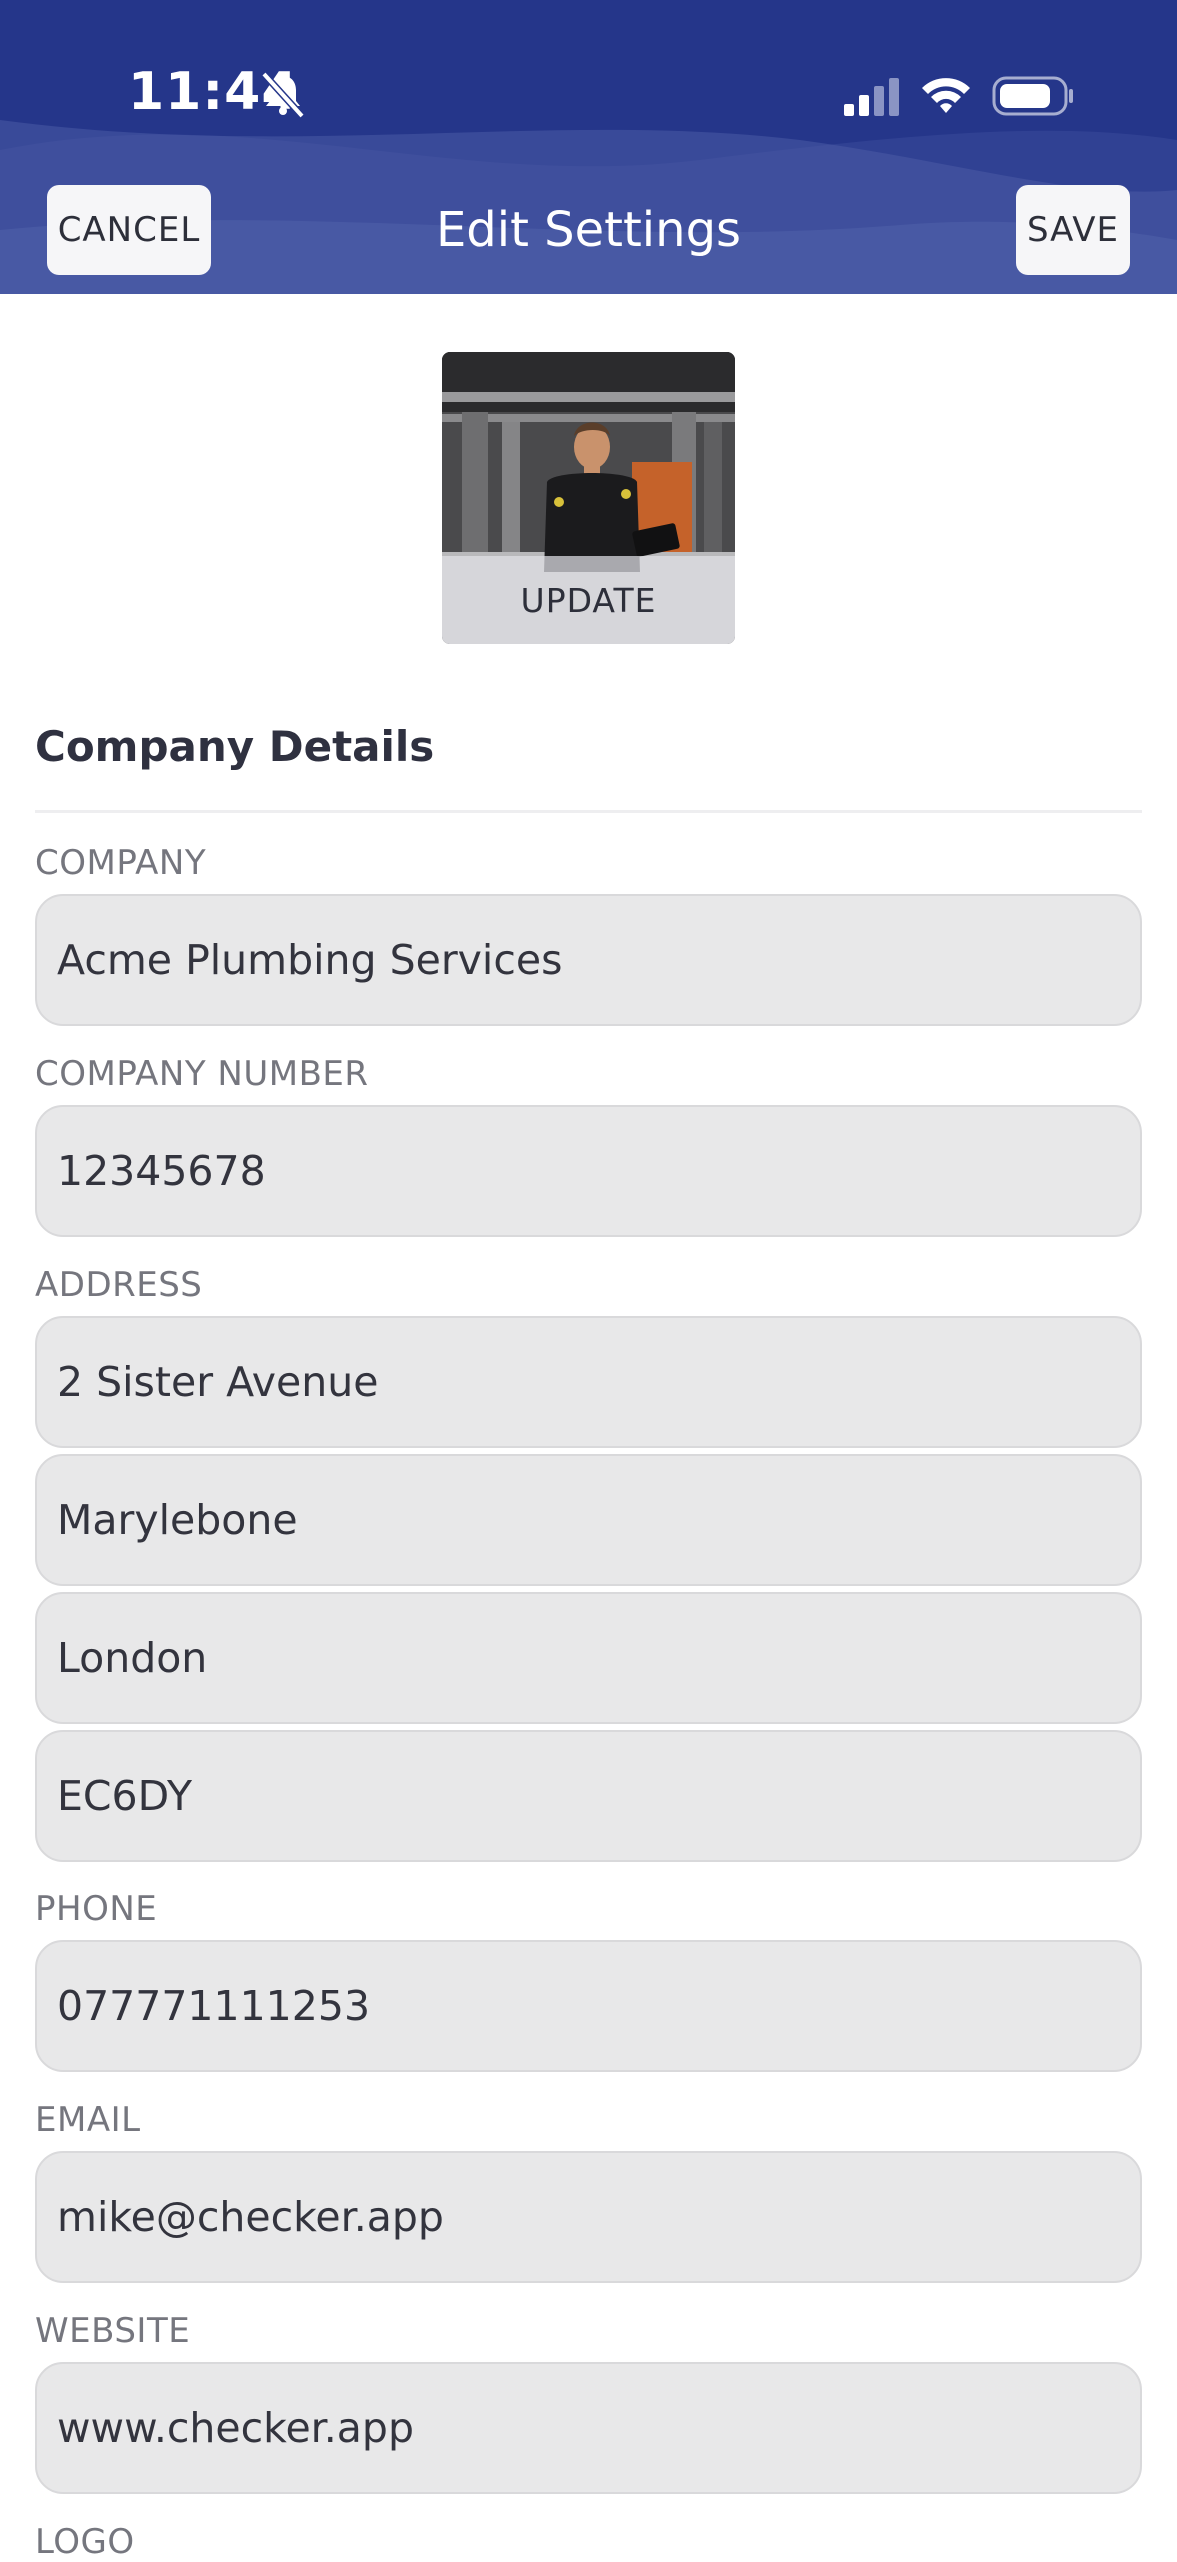  I want to click on company-field: Acme Plumbing Services, so click(588, 960).